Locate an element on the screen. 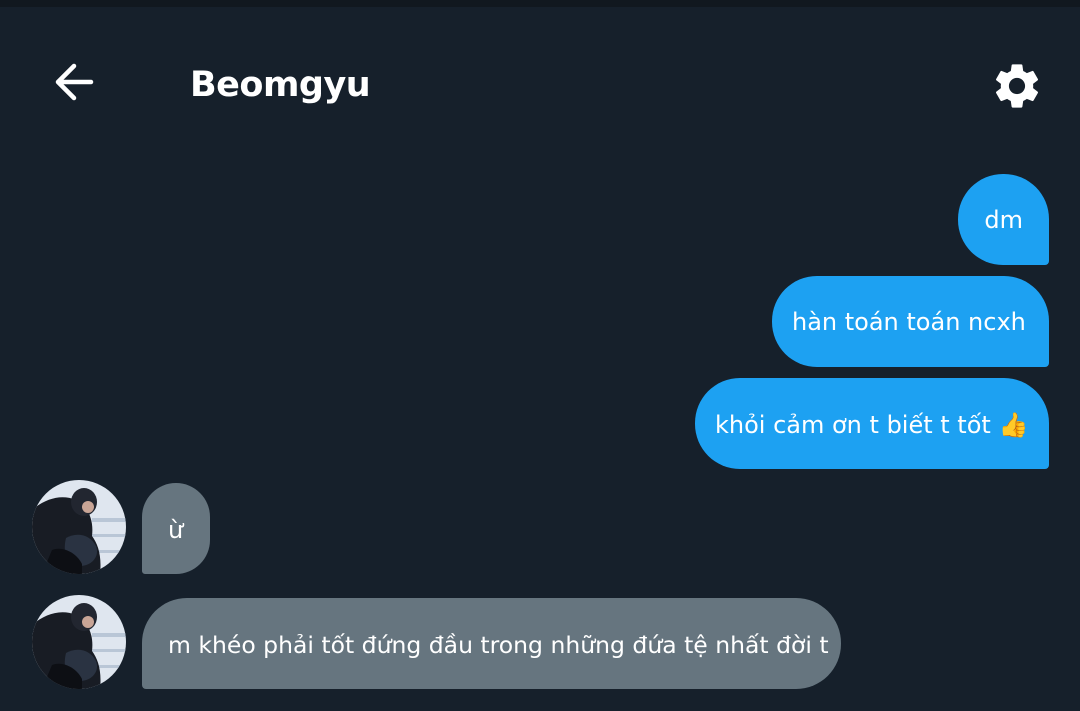 Image resolution: width=1080 pixels, height=711 pixels. message-bubble: ừ is located at coordinates (176, 528).